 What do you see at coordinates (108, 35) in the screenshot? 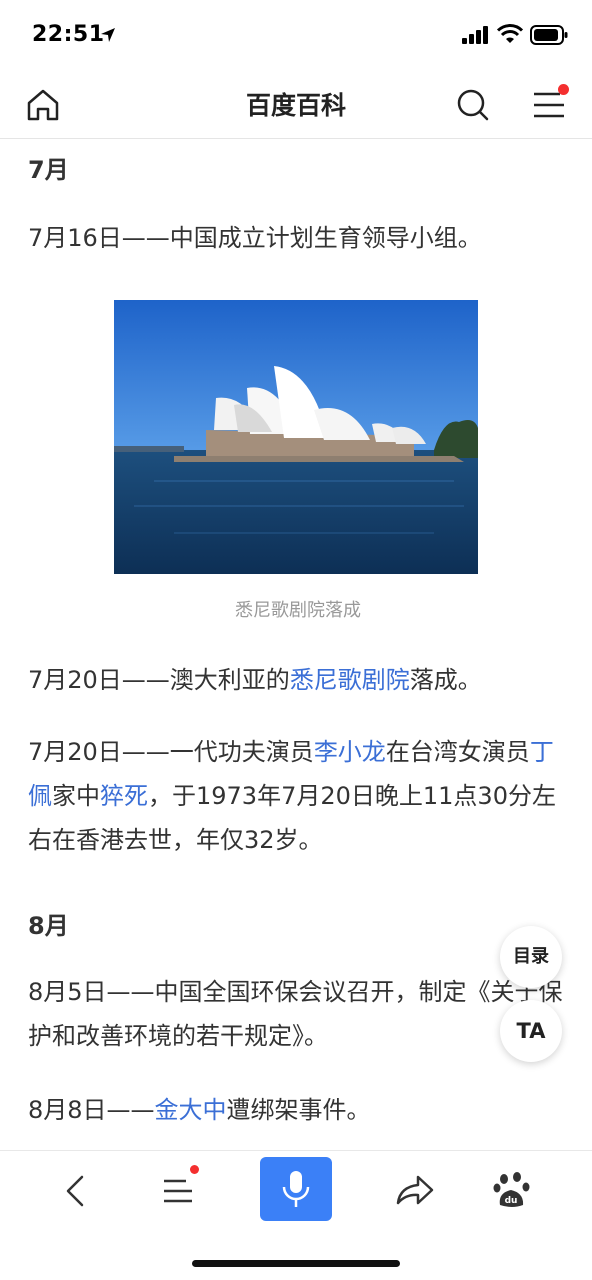
I see `location-arrow-icon` at bounding box center [108, 35].